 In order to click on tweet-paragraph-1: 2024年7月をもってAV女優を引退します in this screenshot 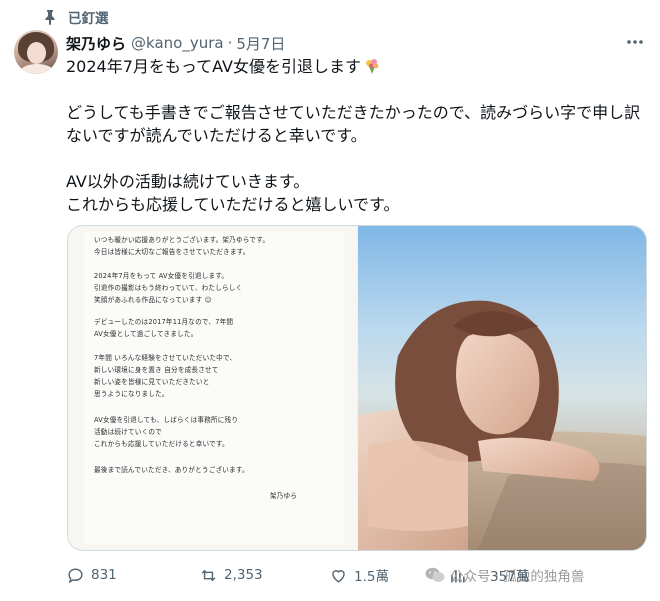, I will do `click(356, 66)`.